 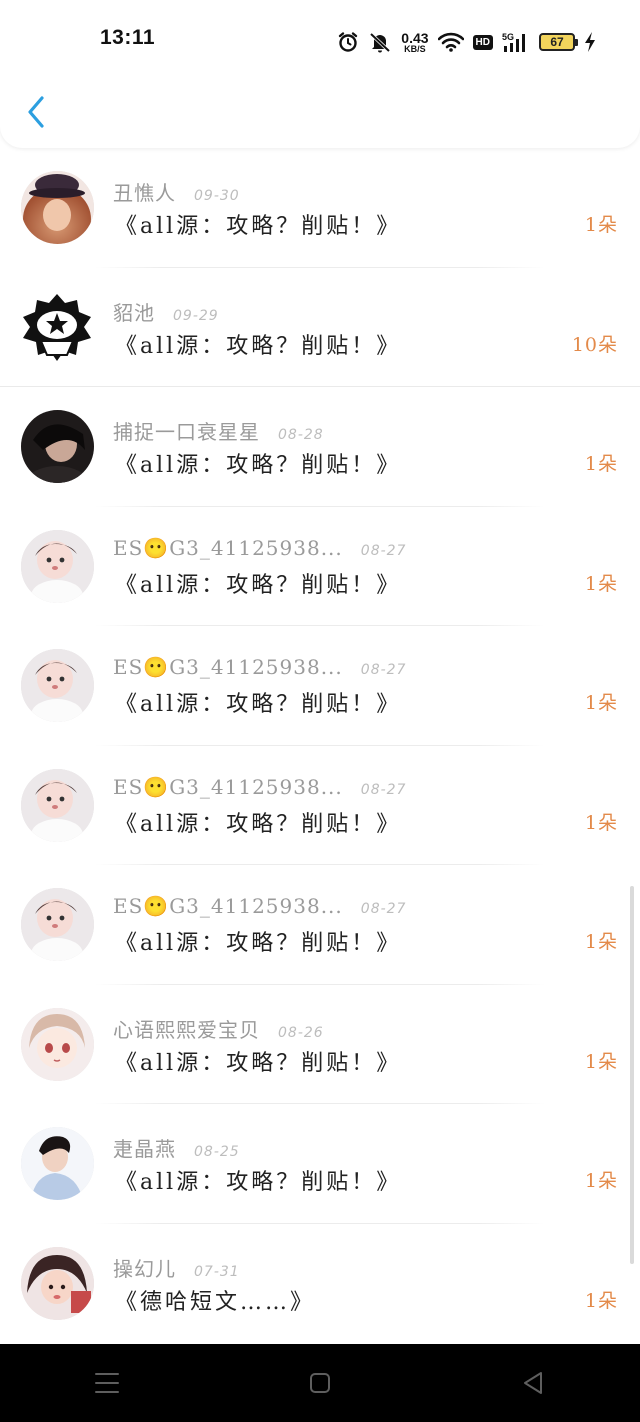 I want to click on item-meta: 心语熙熙爱宝贝 08-26, so click(x=218, y=1028).